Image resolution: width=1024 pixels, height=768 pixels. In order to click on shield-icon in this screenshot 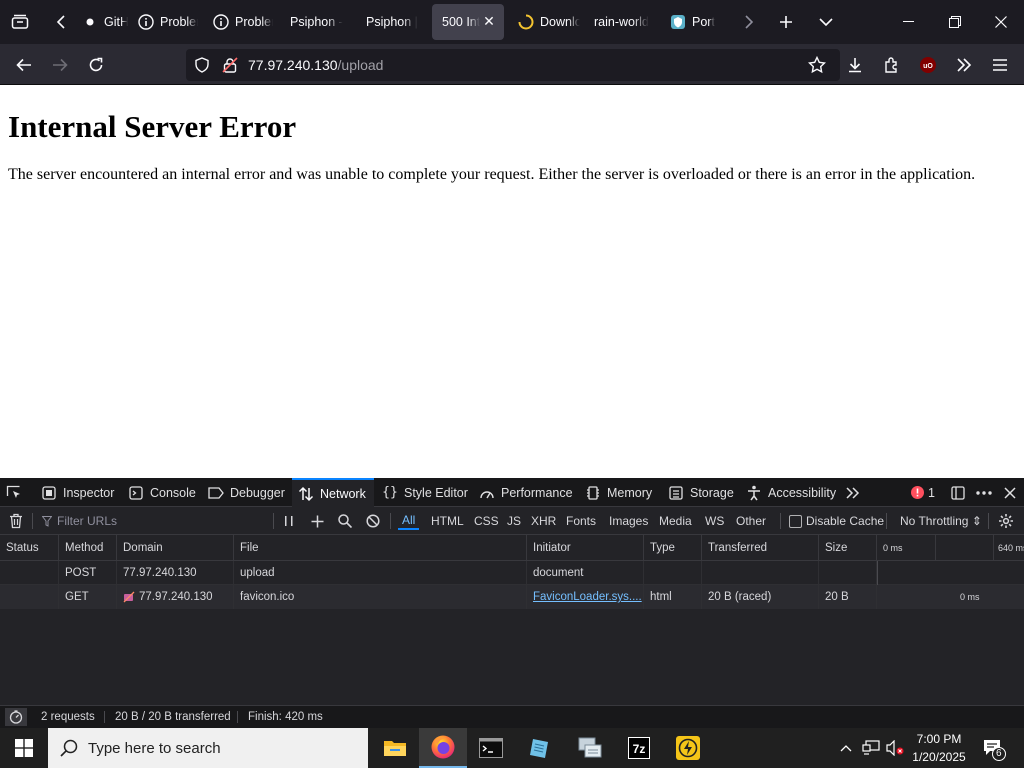, I will do `click(202, 65)`.